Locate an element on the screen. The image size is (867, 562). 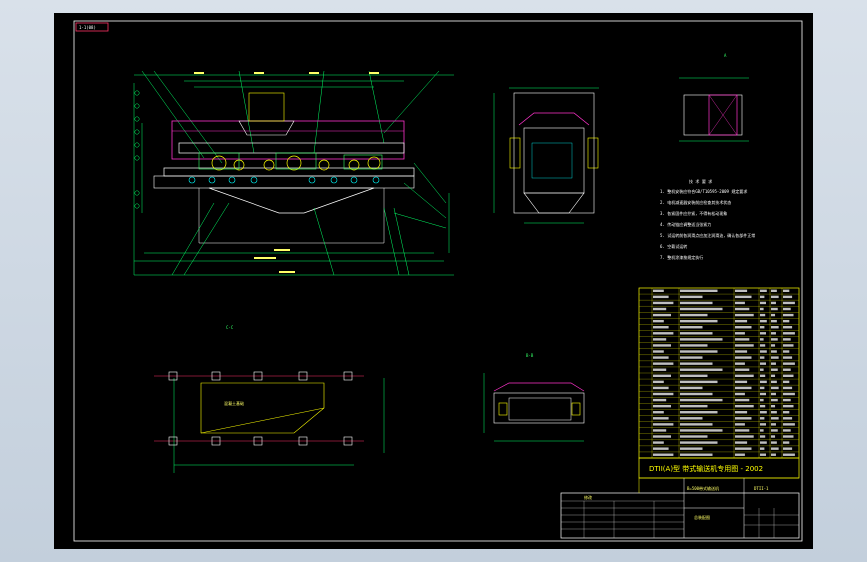
section-view-bb: B-B is located at coordinates (534, 397).